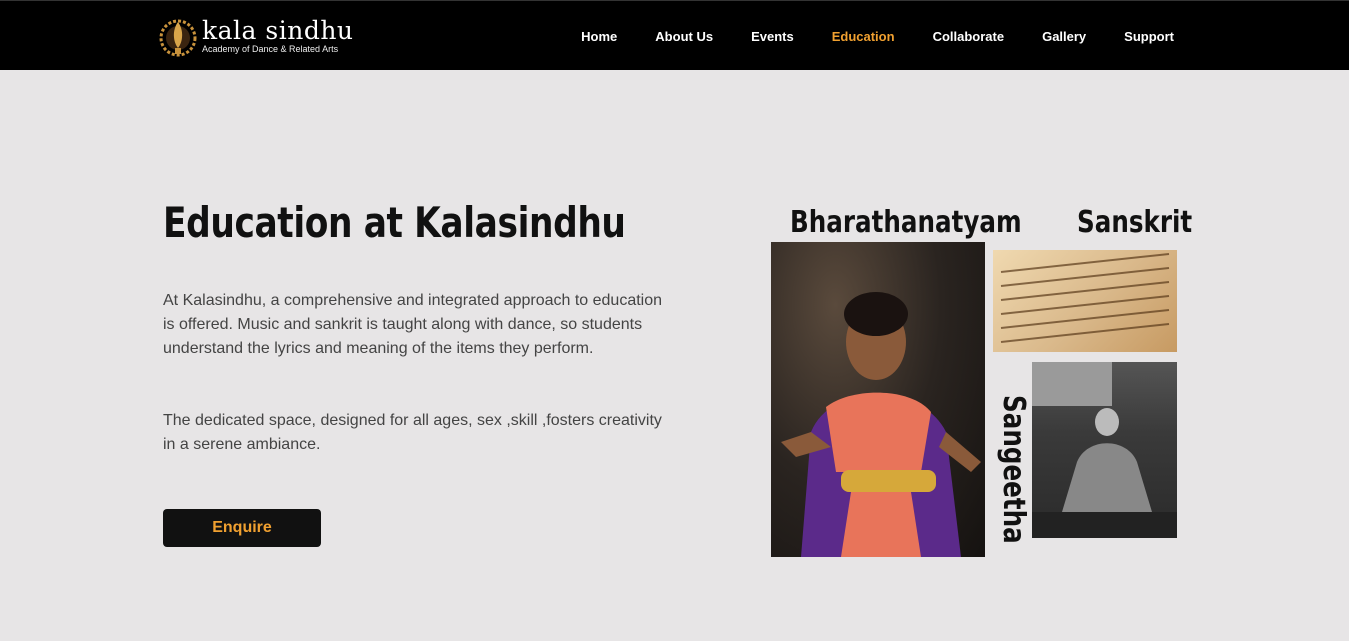 The height and width of the screenshot is (641, 1349). What do you see at coordinates (1104, 450) in the screenshot?
I see `singer-photo` at bounding box center [1104, 450].